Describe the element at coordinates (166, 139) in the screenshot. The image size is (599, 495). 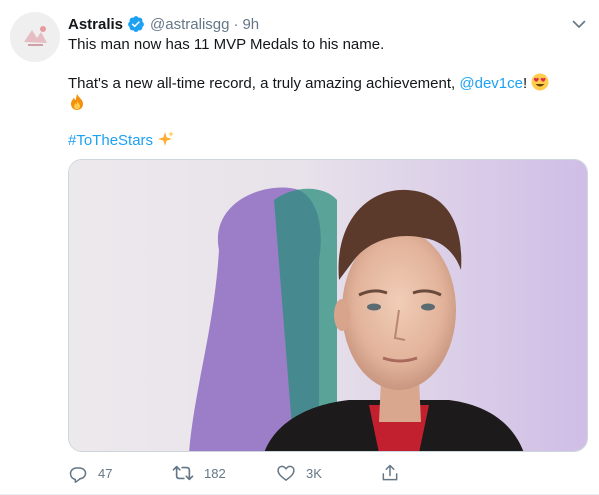
I see `sparkles-emoji` at that location.